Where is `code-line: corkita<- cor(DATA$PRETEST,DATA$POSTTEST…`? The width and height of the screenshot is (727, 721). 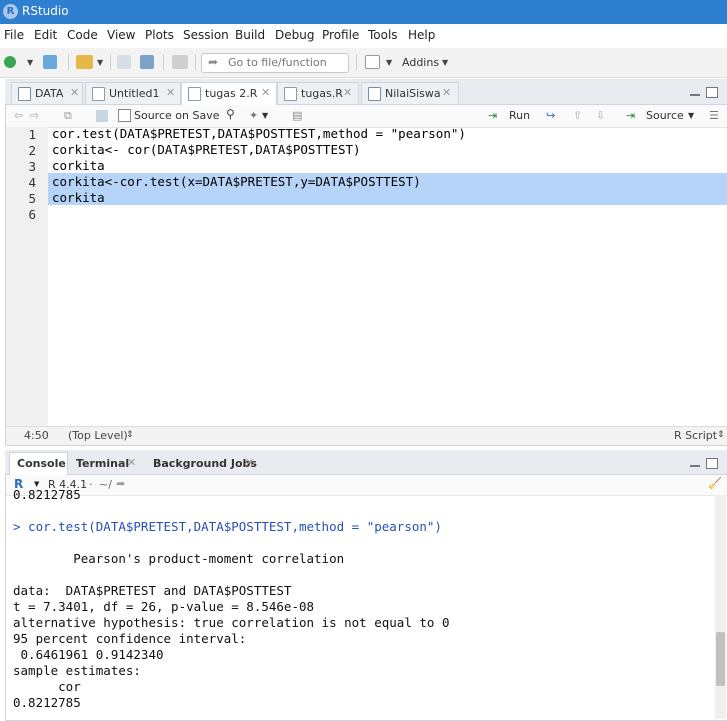
code-line: corkita<- cor(DATA$PRETEST,DATA$POSTTEST… is located at coordinates (206, 149).